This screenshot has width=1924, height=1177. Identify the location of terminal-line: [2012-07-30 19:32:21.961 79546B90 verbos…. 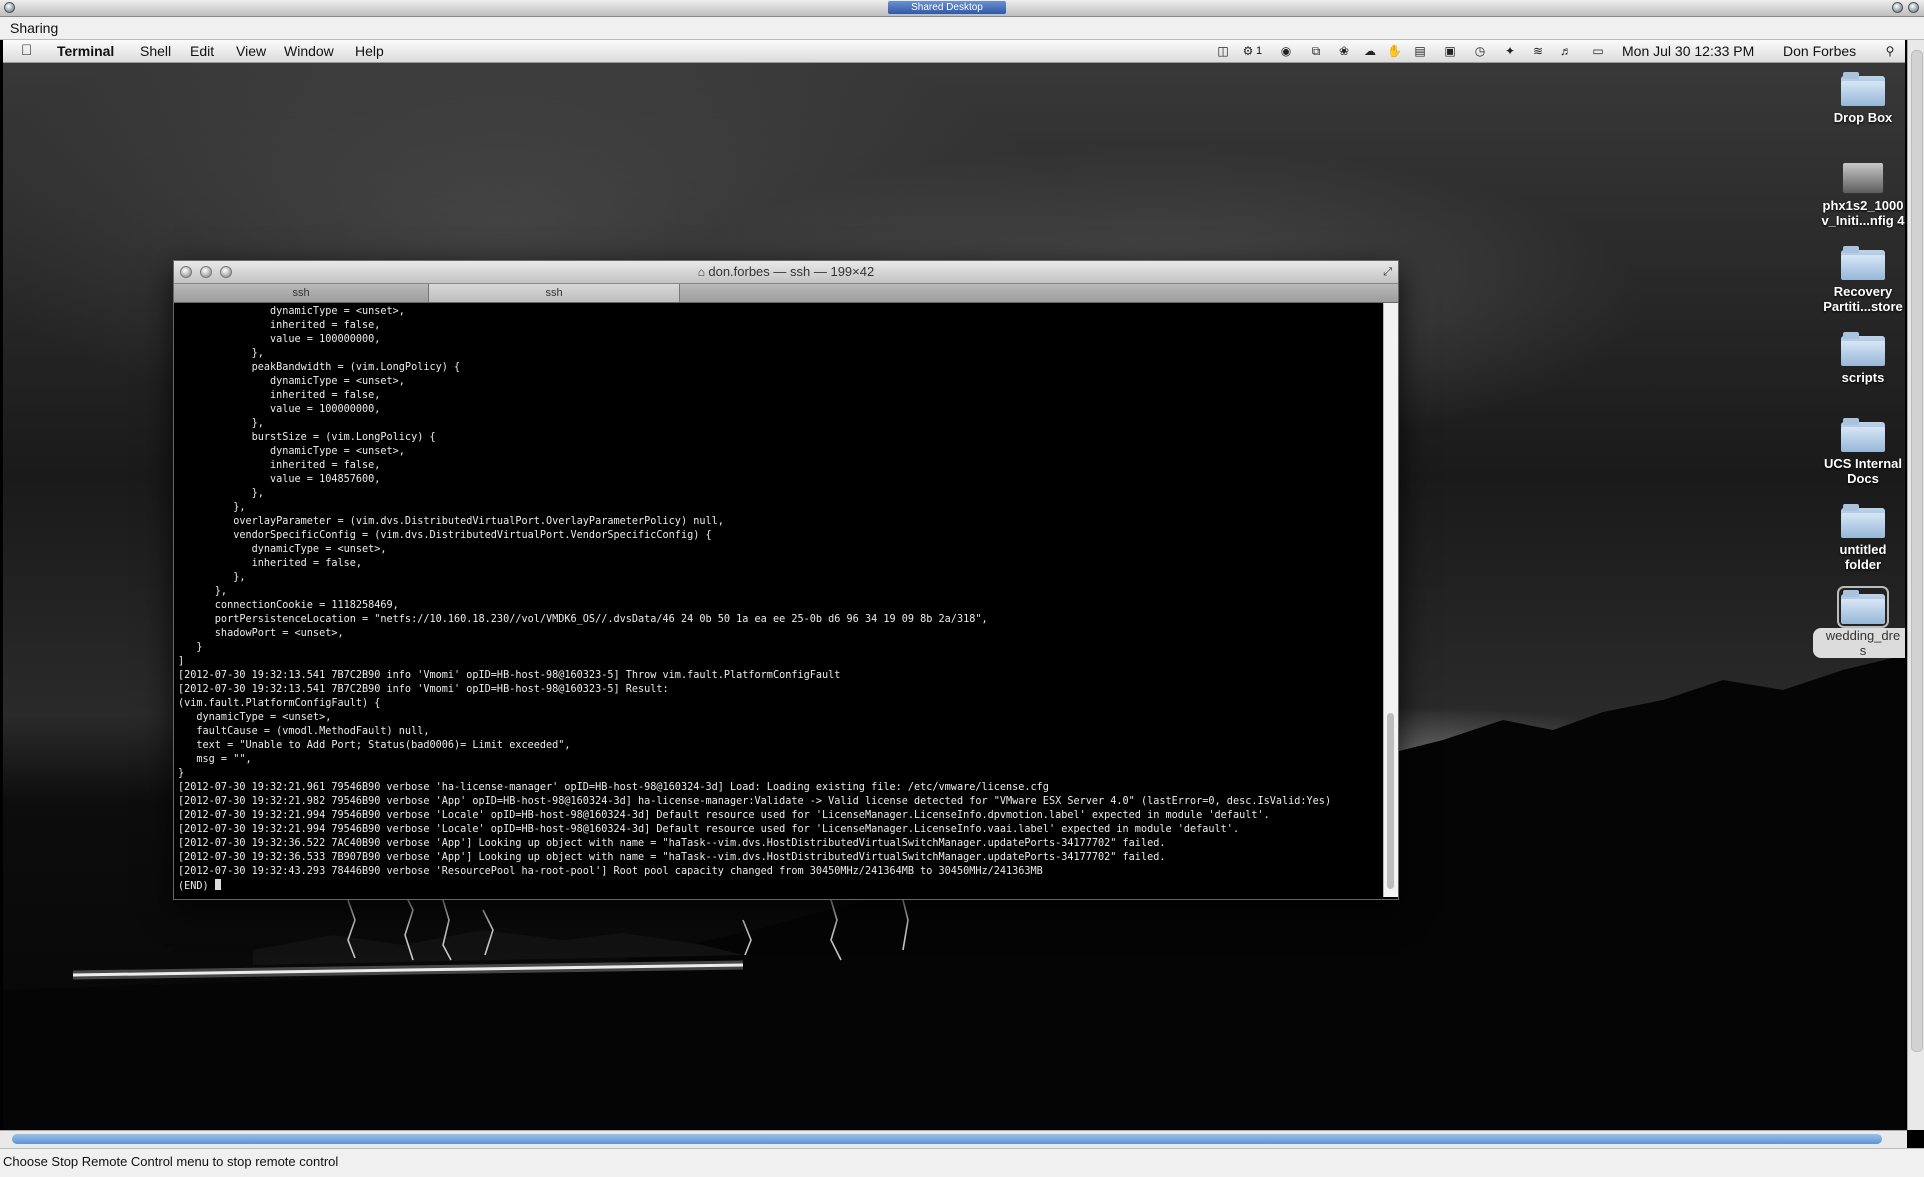
(613, 787).